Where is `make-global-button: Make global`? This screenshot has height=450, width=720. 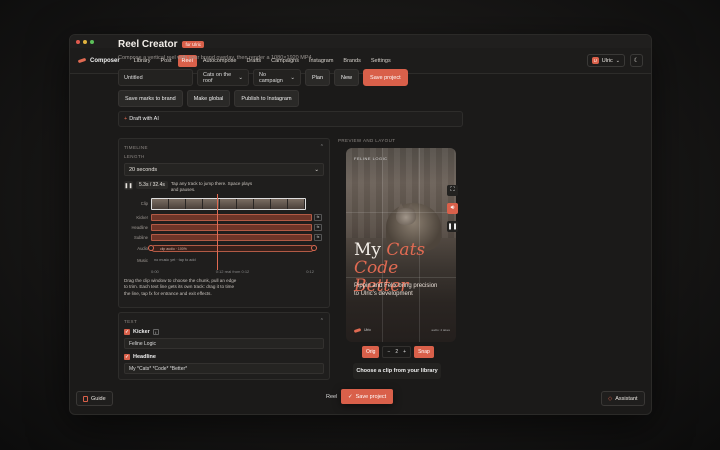 make-global-button: Make global is located at coordinates (208, 98).